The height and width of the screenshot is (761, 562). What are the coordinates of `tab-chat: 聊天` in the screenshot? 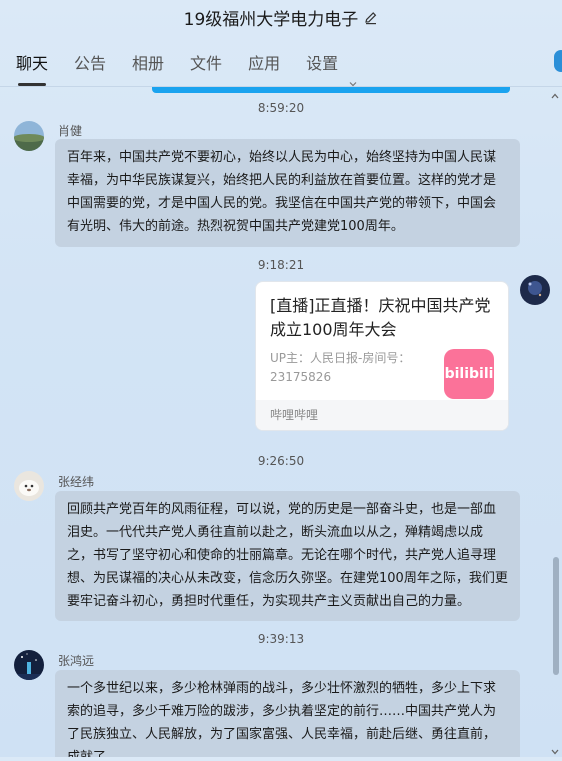 It's located at (32, 64).